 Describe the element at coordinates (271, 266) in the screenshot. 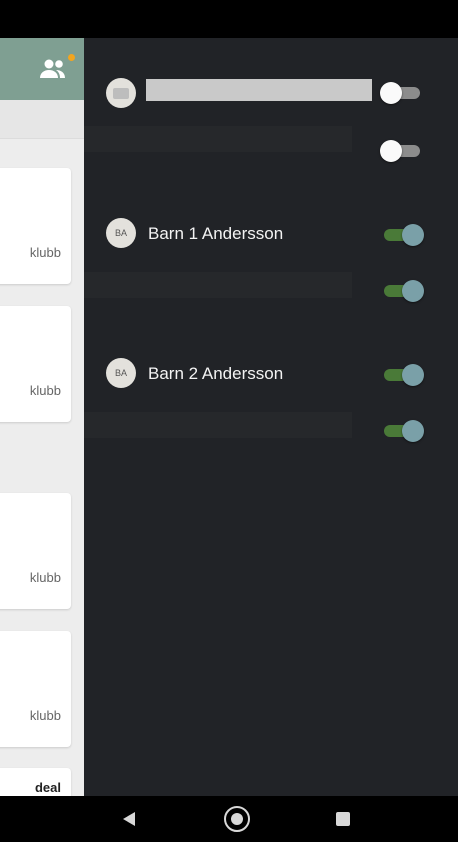

I see `profile-row-barn-1: BA Barn 1 Andersson` at that location.